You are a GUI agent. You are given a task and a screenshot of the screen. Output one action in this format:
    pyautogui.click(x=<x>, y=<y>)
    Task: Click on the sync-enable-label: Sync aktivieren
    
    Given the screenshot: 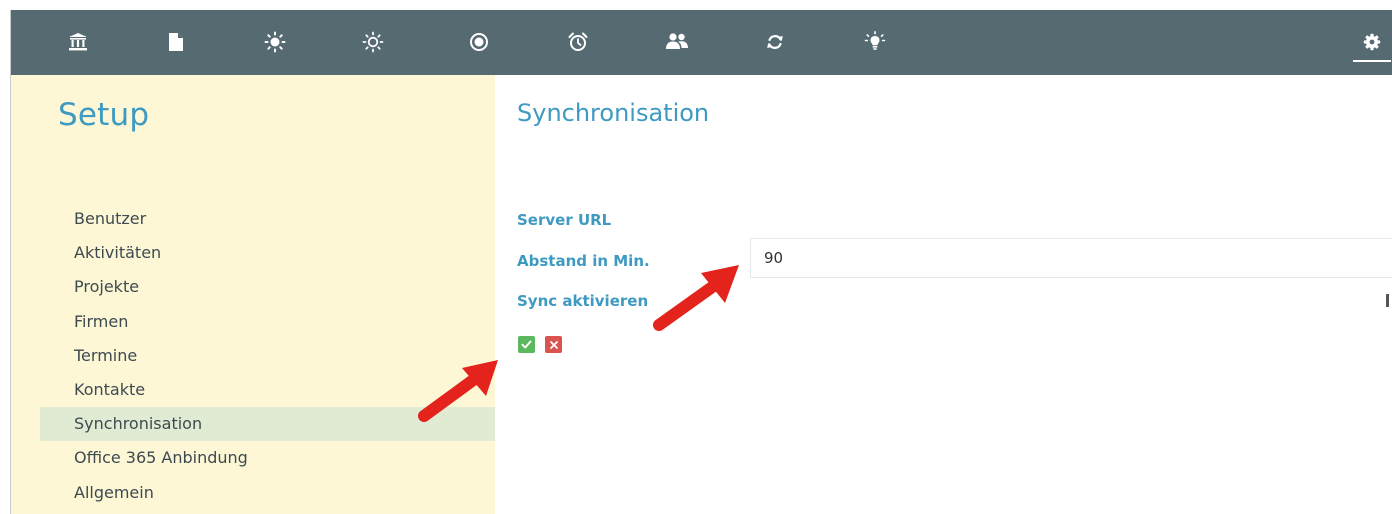 What is the action you would take?
    pyautogui.click(x=583, y=301)
    